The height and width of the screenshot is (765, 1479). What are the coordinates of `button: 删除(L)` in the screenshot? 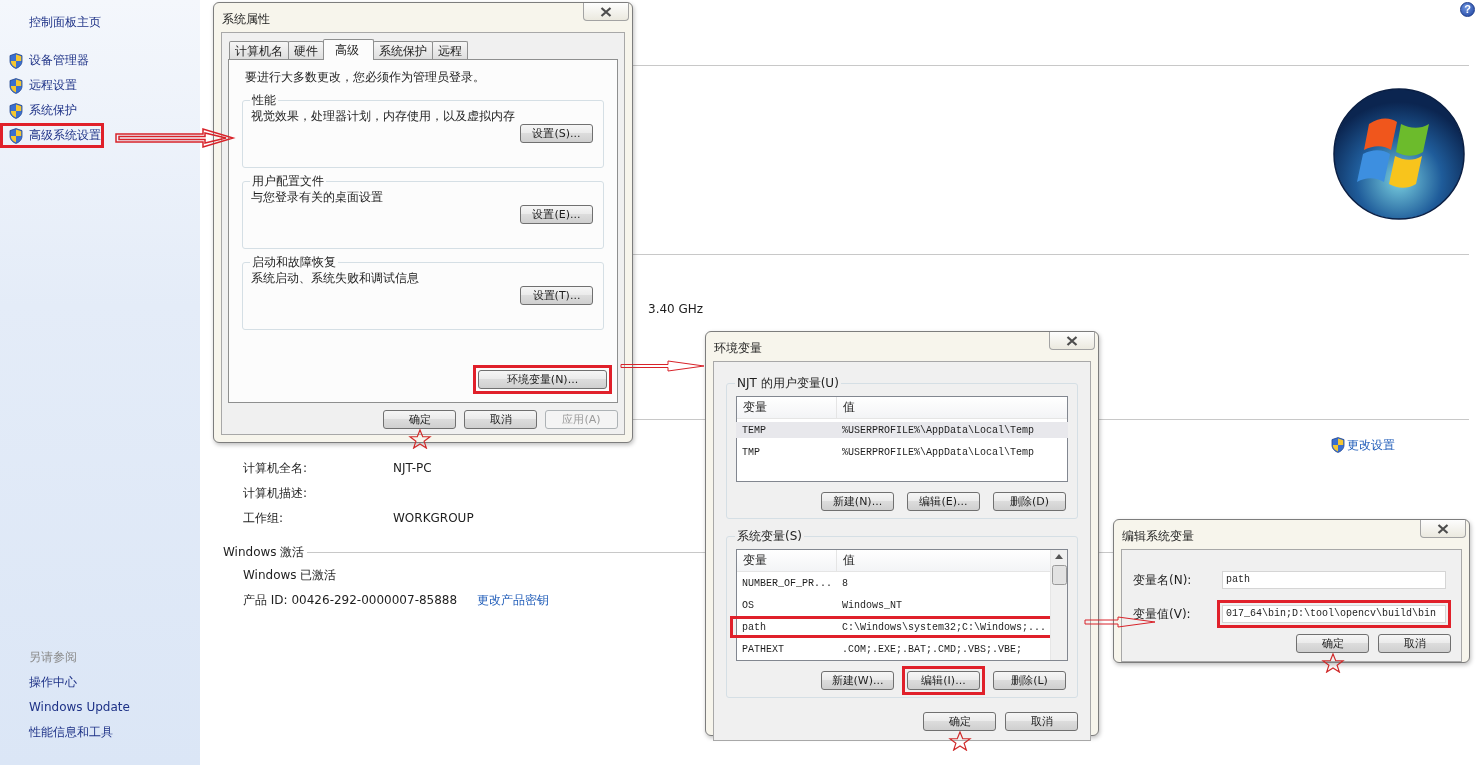 It's located at (1029, 680).